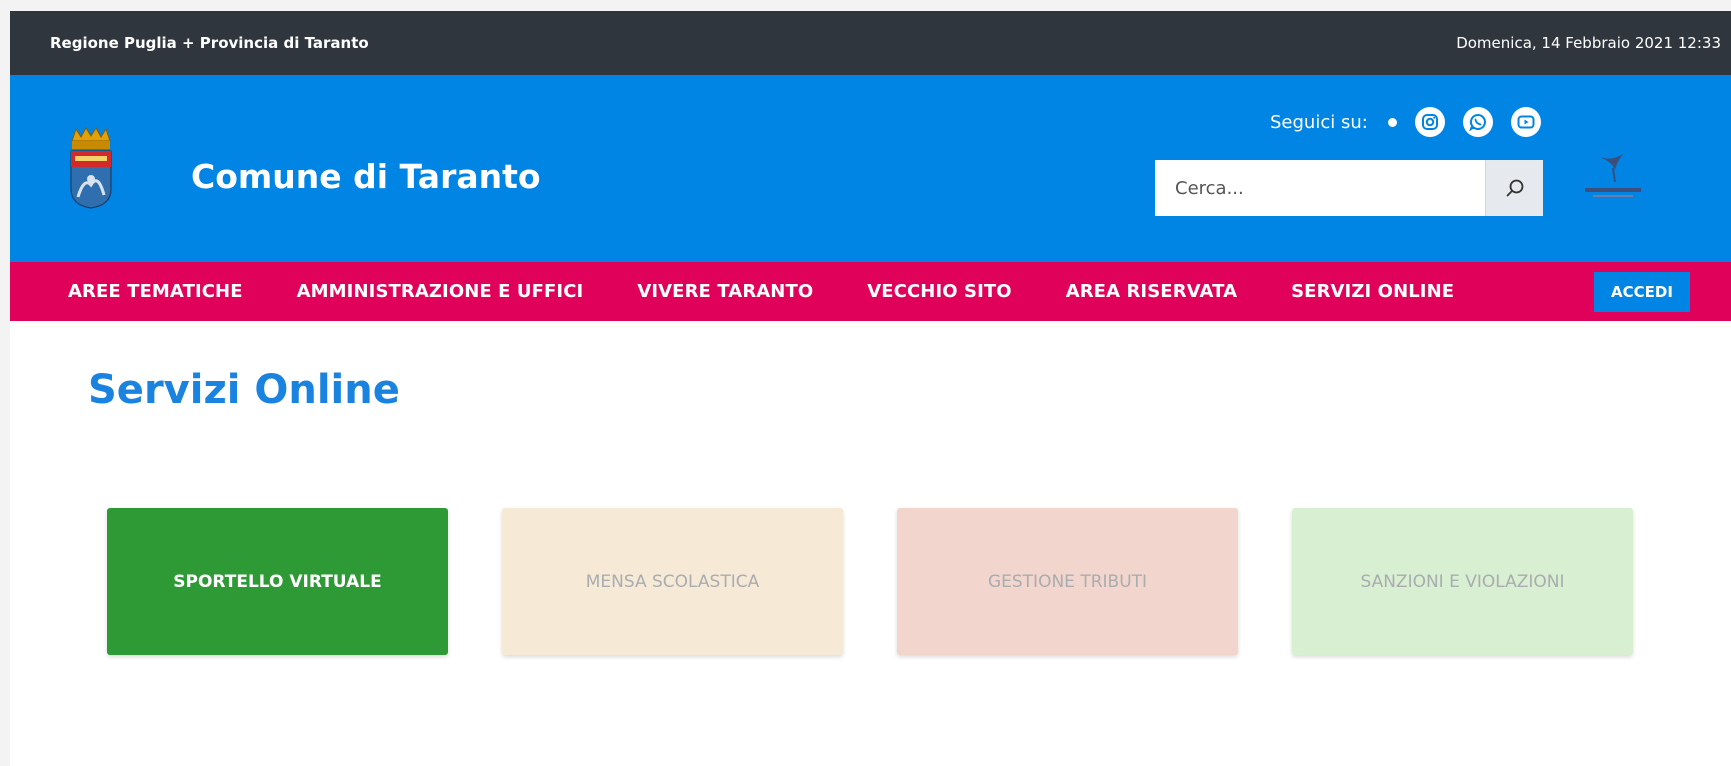  What do you see at coordinates (1319, 122) in the screenshot?
I see `social-label: Seguici su:` at bounding box center [1319, 122].